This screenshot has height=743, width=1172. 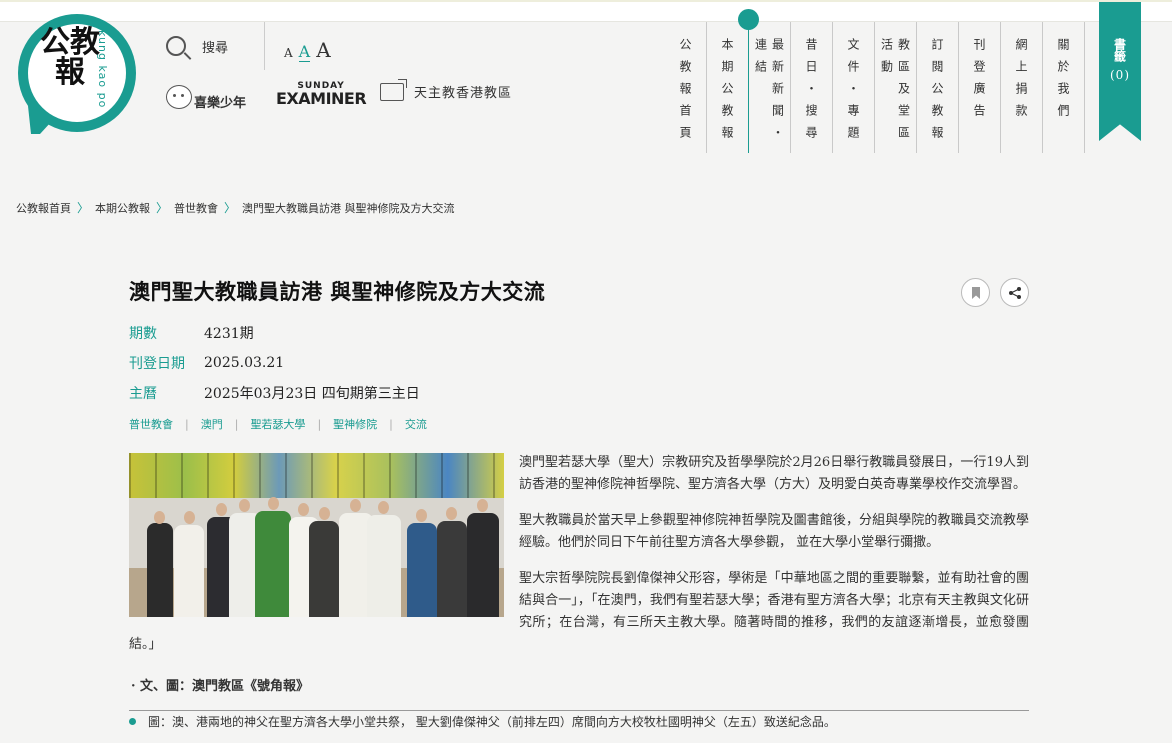 What do you see at coordinates (157, 364) in the screenshot?
I see `meta-key: 刊登日期` at bounding box center [157, 364].